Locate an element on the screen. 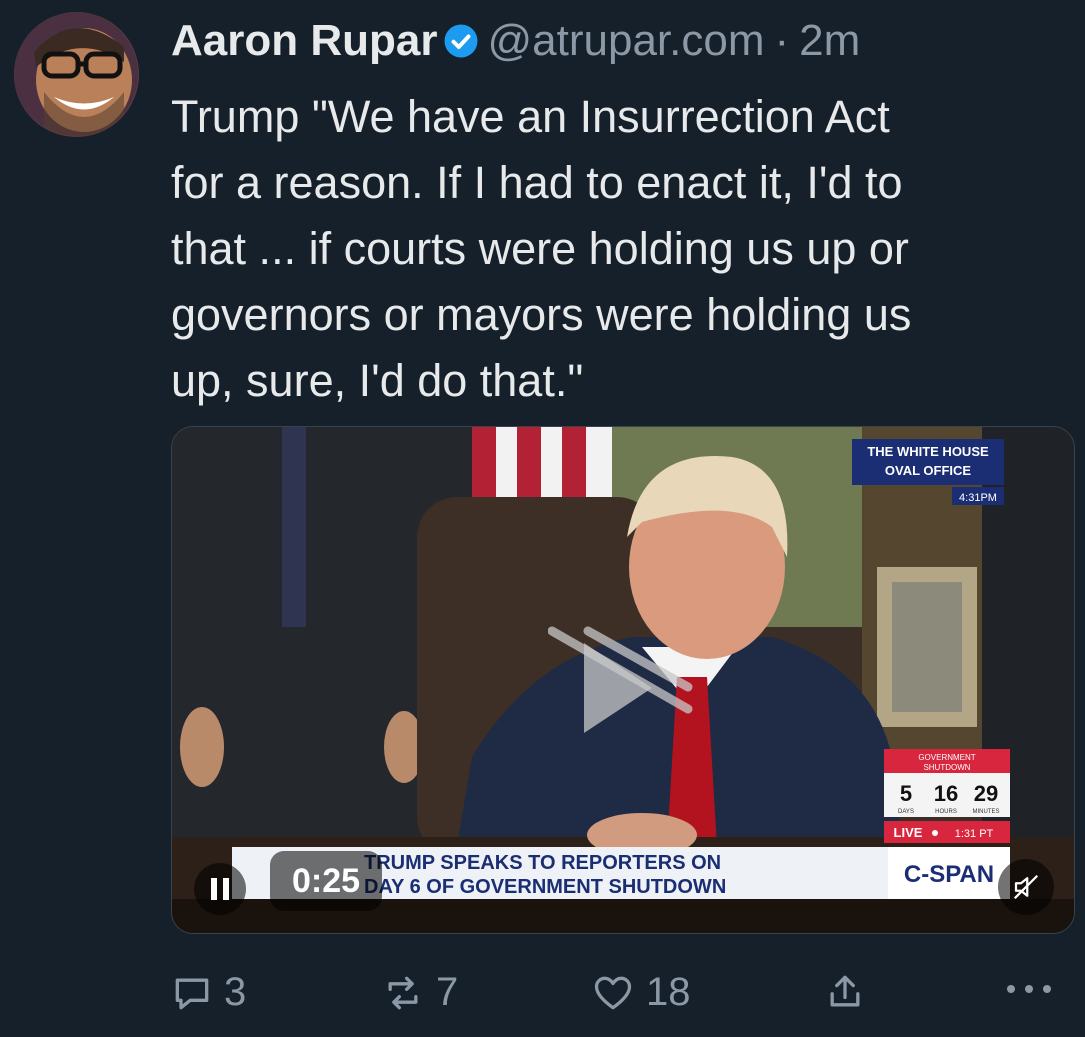 The image size is (1085, 1037). tweet-header: Aaron Rupar @atrupar.com · 2m is located at coordinates (515, 41).